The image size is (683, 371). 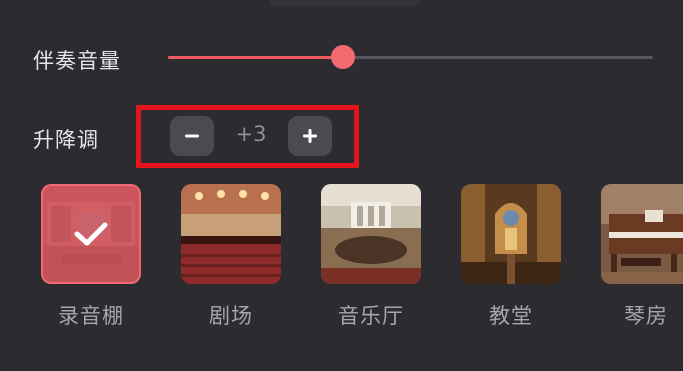 What do you see at coordinates (371, 316) in the screenshot?
I see `scene-label-concert-hall: 音乐厅` at bounding box center [371, 316].